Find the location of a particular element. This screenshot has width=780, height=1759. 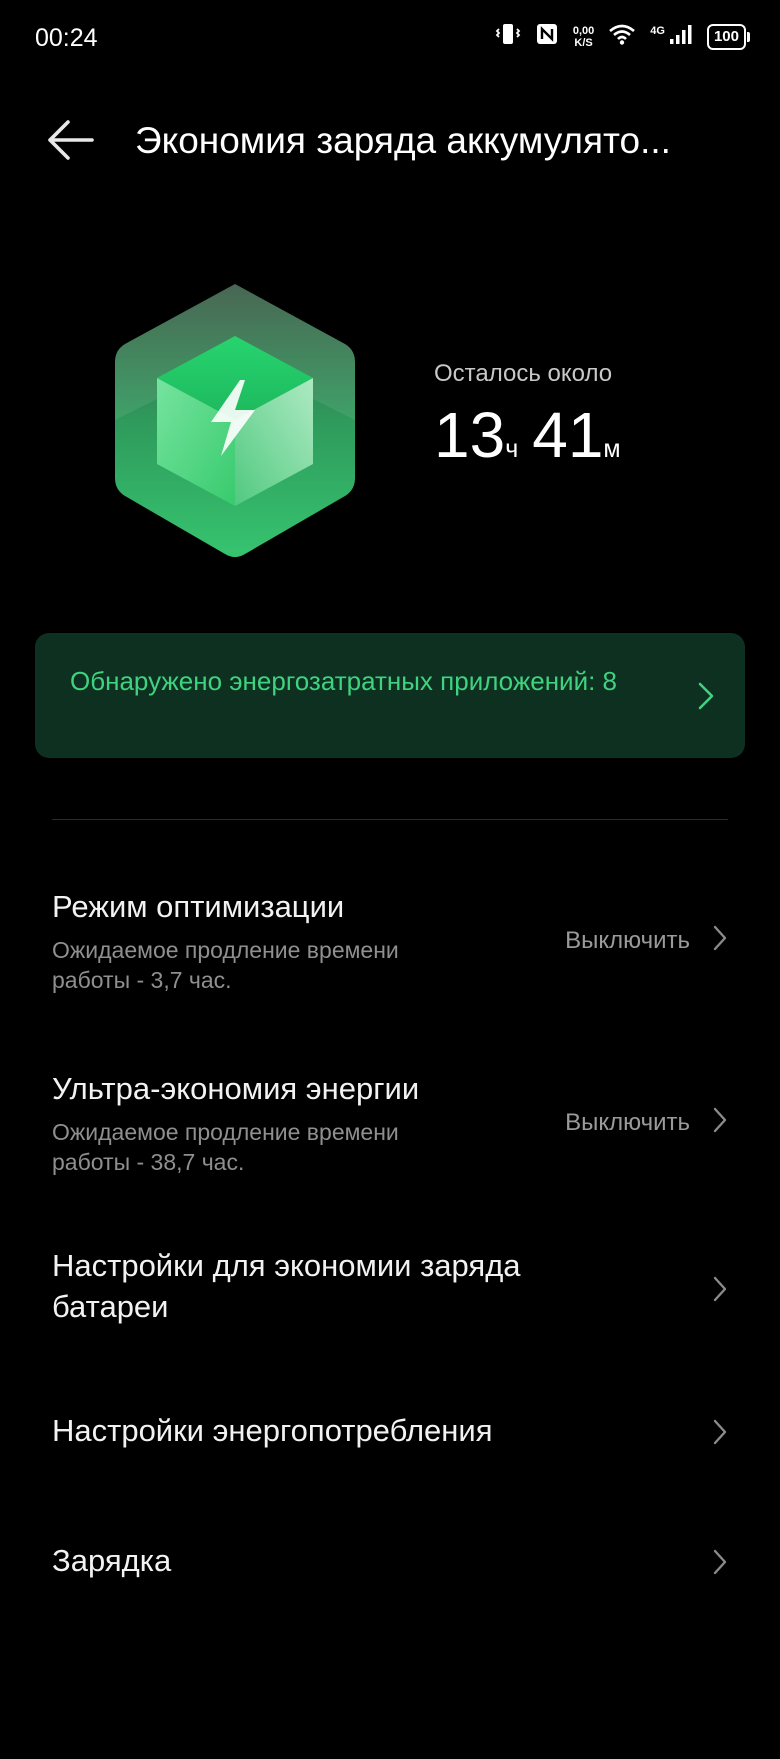

network-speed: 0,00 K/S is located at coordinates (583, 37).